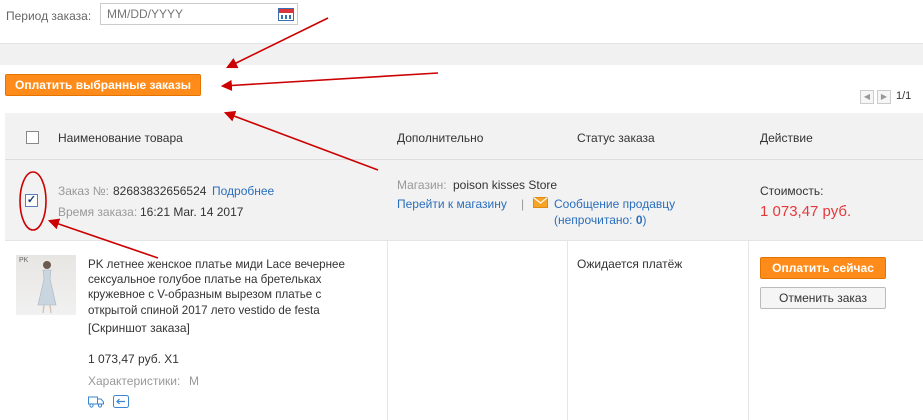 The height and width of the screenshot is (420, 923). Describe the element at coordinates (134, 381) in the screenshot. I see `characteristics-label: Характеристики:` at that location.